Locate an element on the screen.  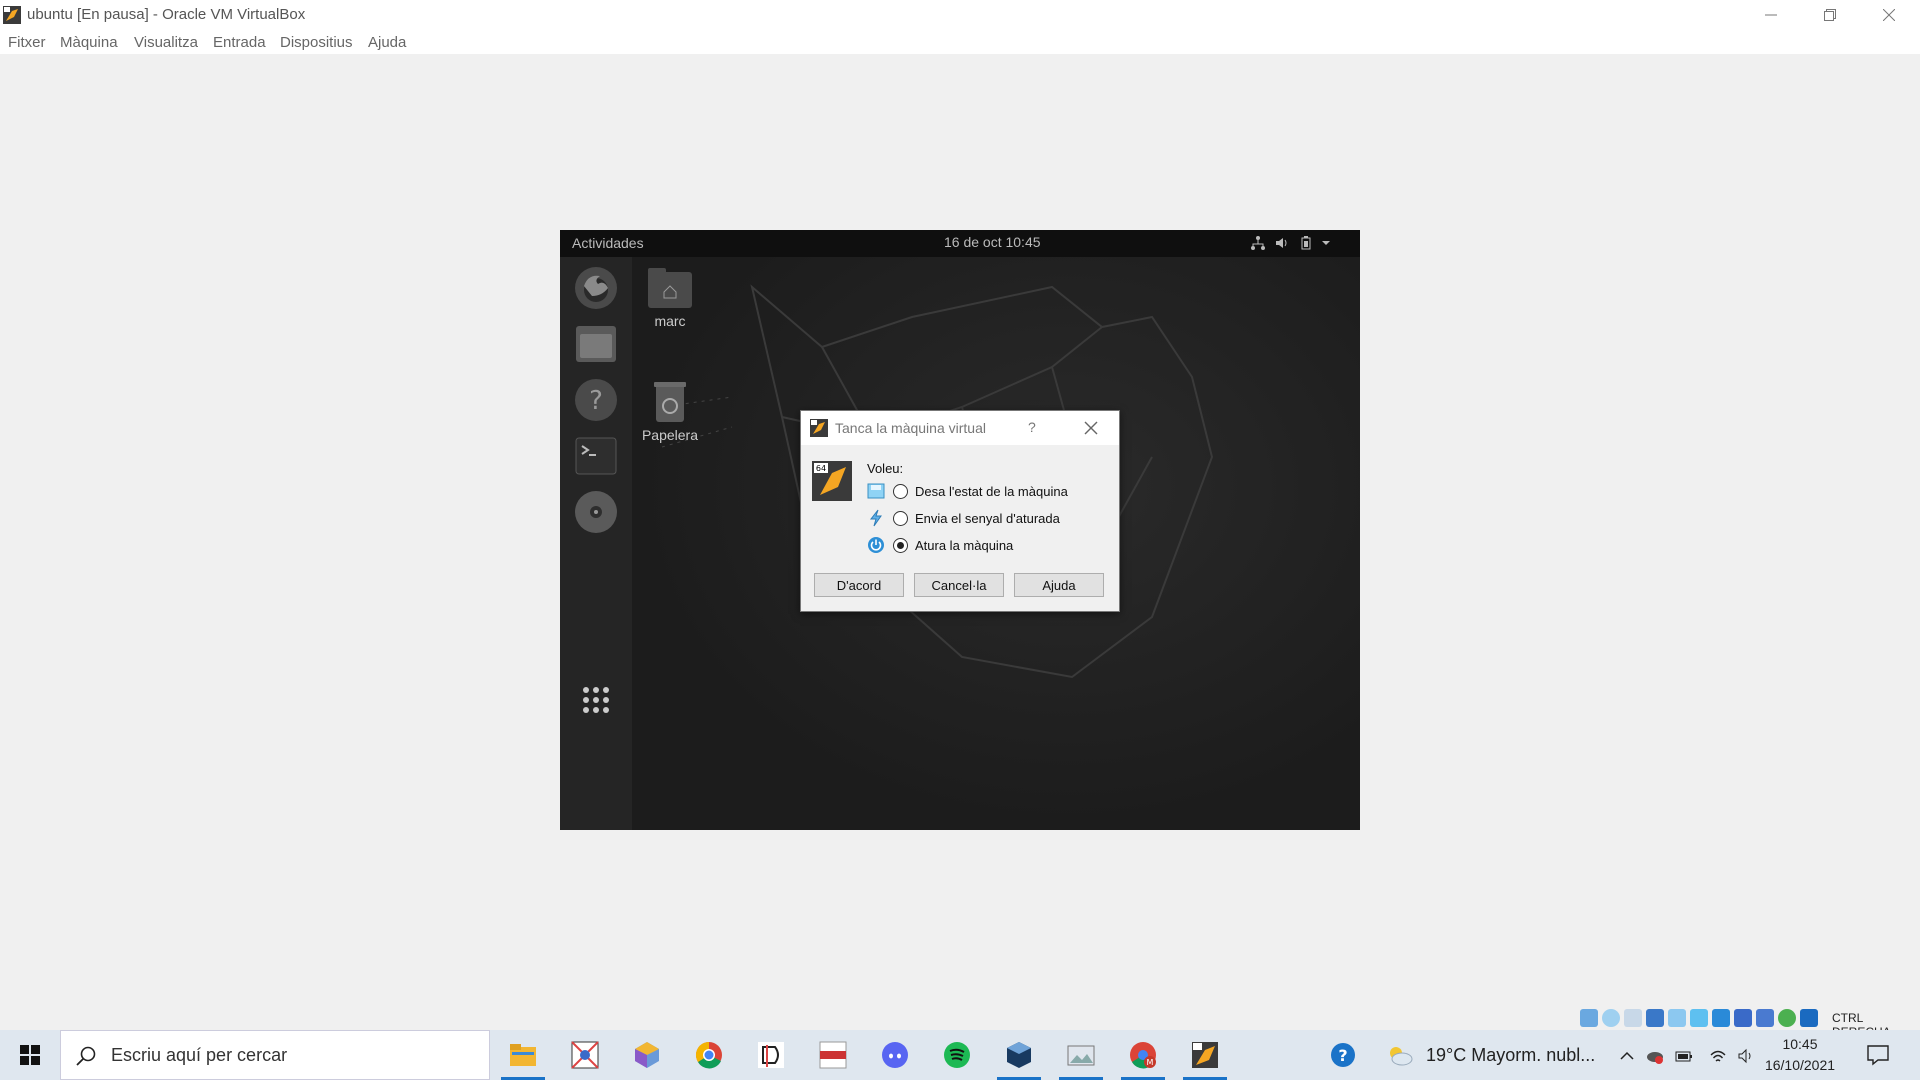
speaker-icon is located at coordinates (1746, 1056).